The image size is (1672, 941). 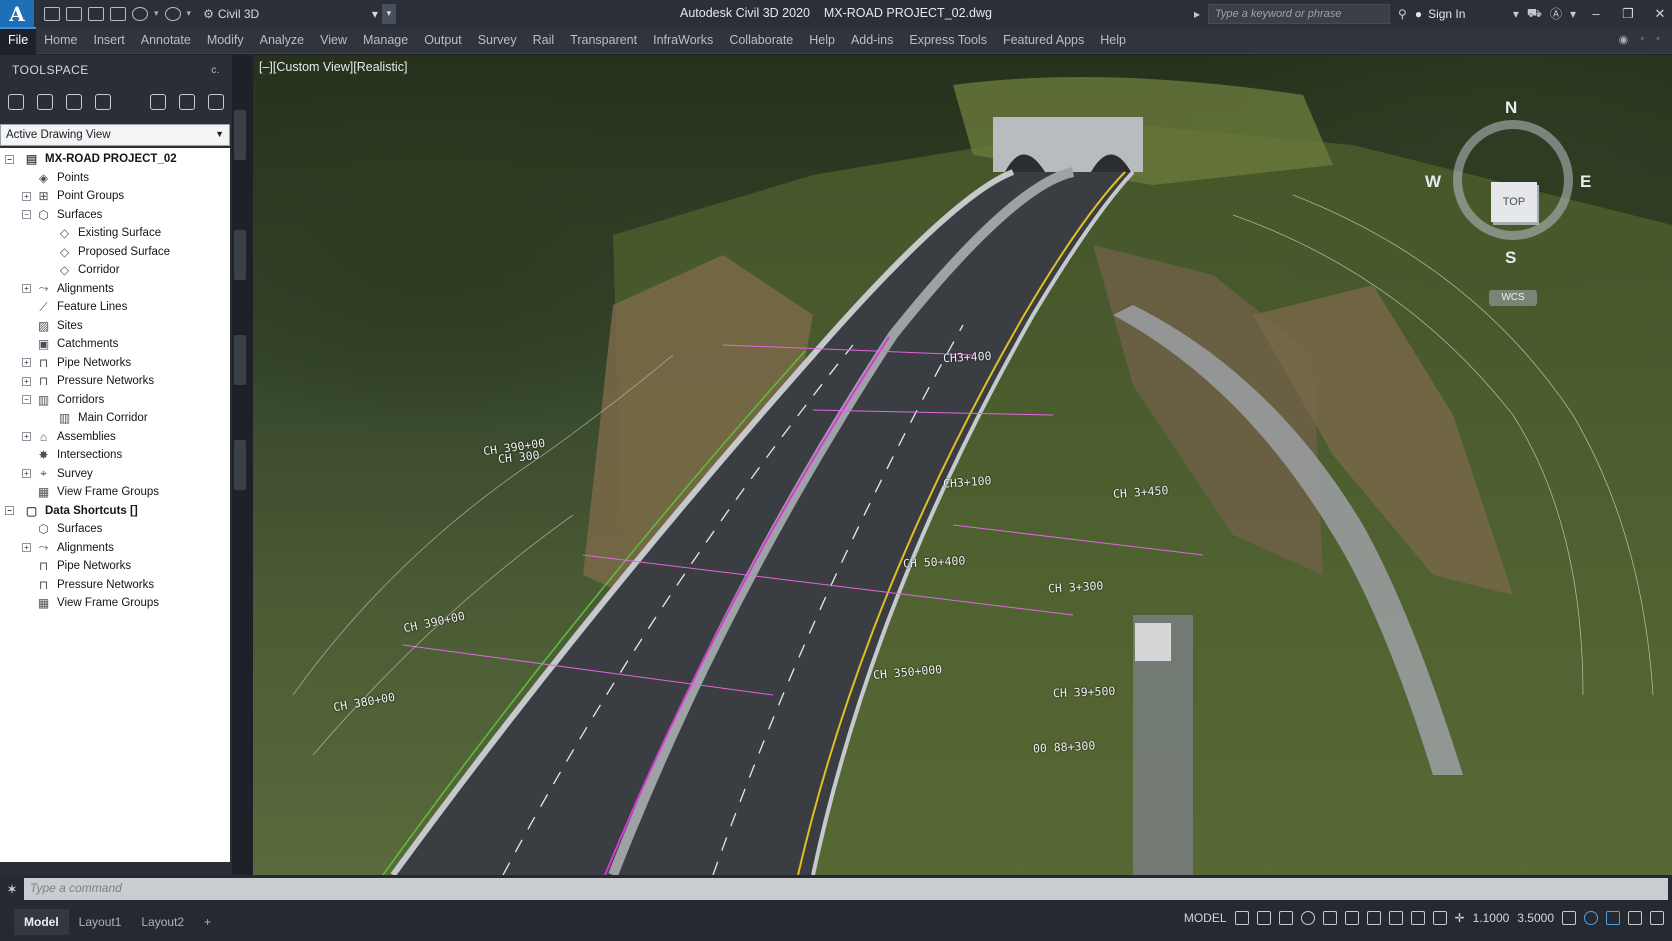 What do you see at coordinates (1585, 182) in the screenshot?
I see `compass-east: E` at bounding box center [1585, 182].